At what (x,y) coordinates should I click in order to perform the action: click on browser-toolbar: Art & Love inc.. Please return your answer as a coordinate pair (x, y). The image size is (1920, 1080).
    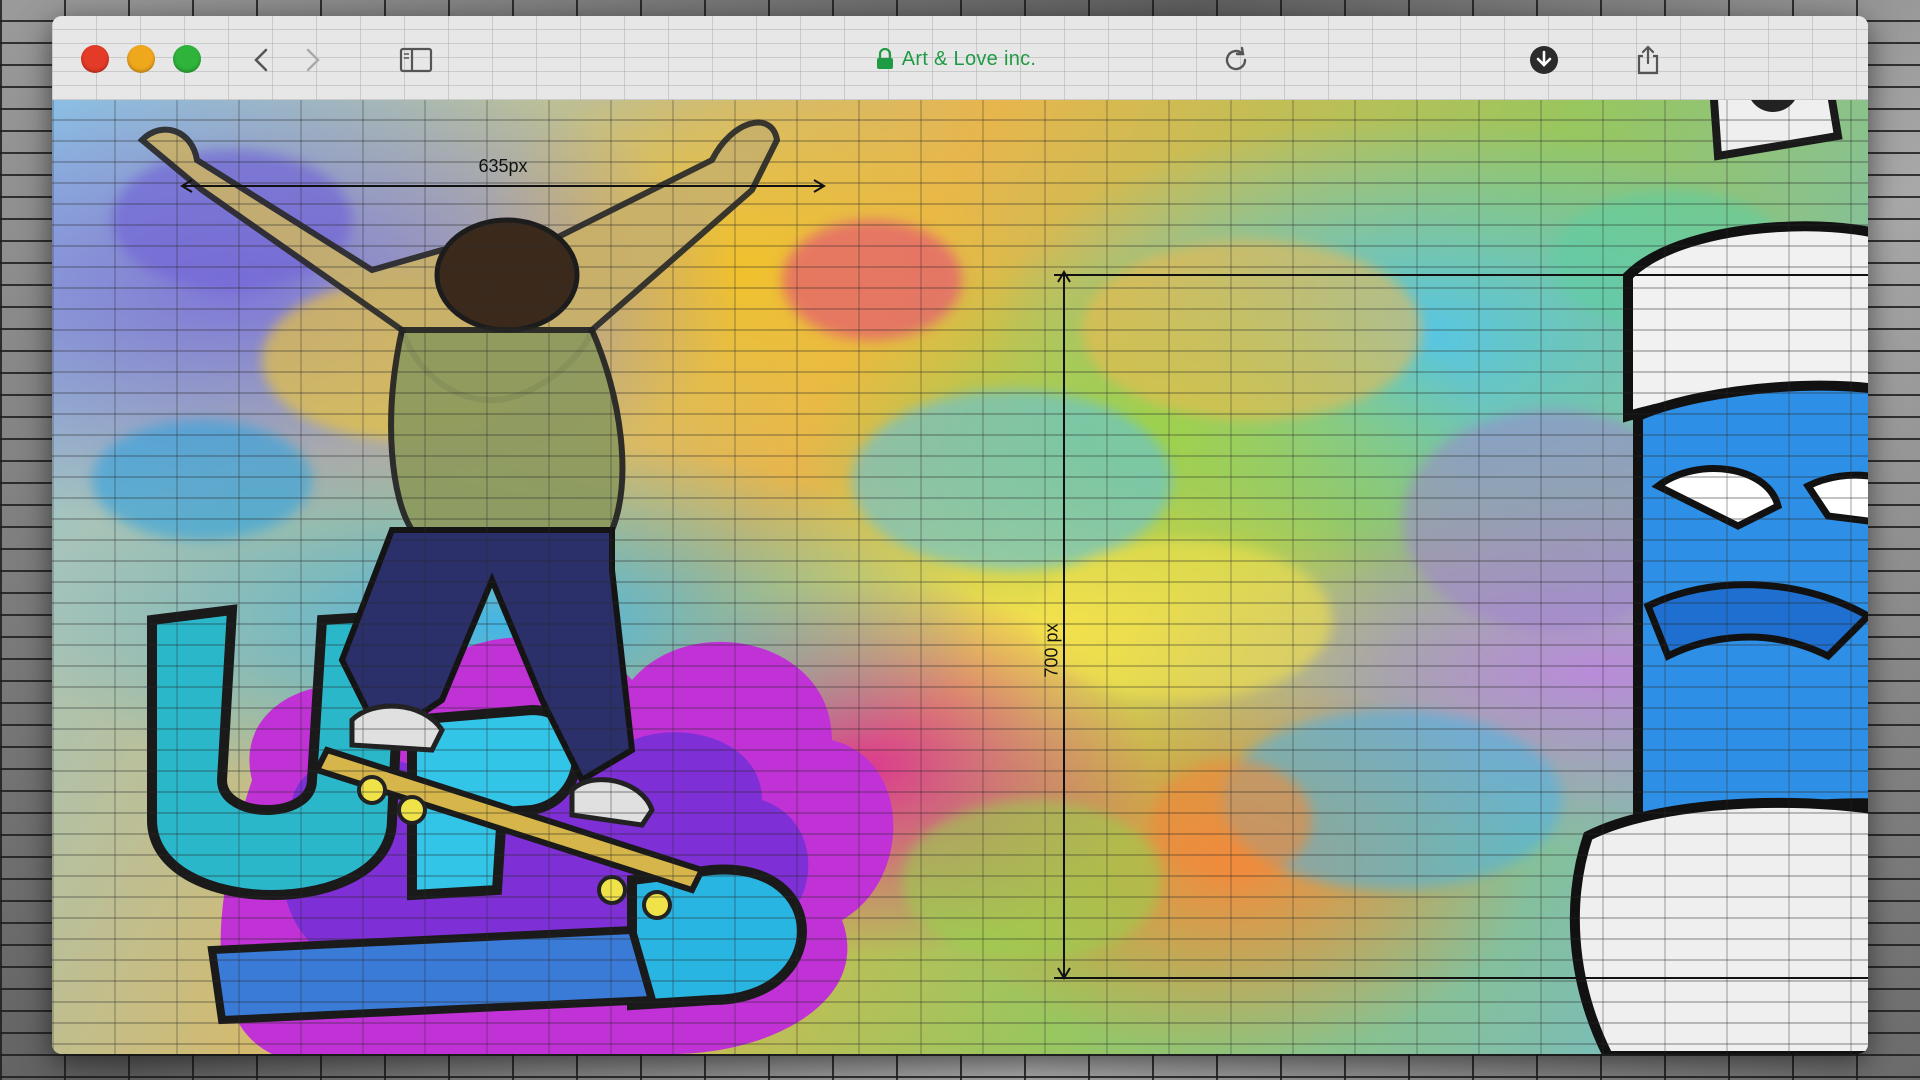
    Looking at the image, I should click on (960, 58).